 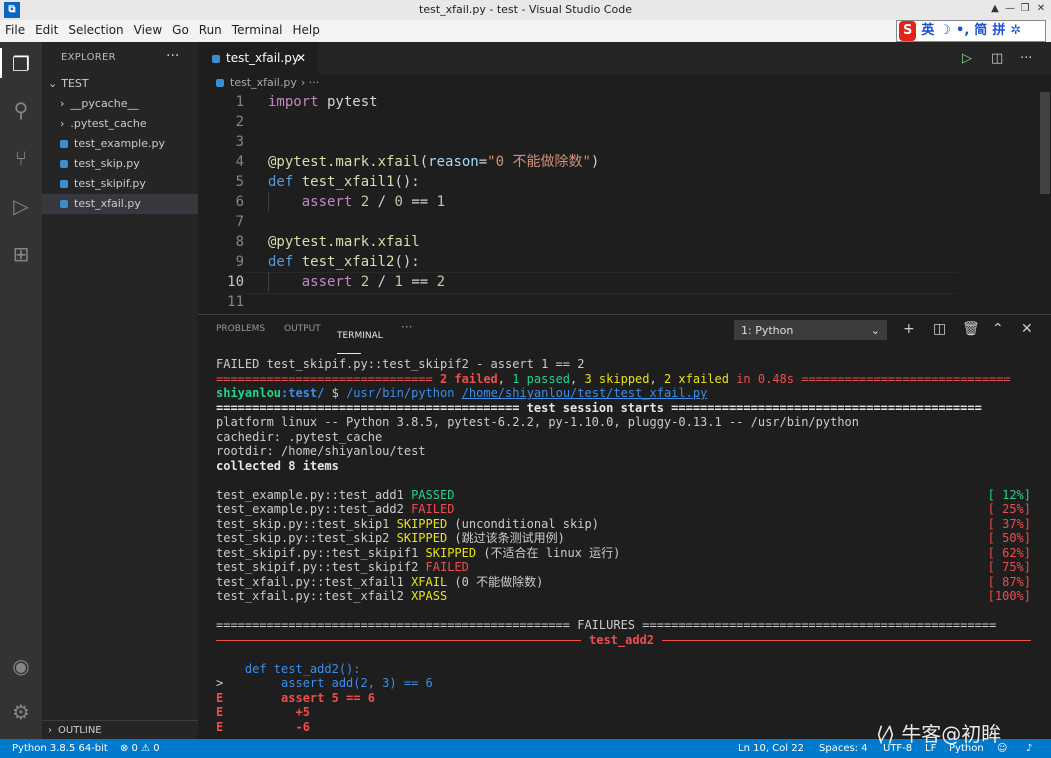 What do you see at coordinates (306, 28) in the screenshot?
I see `menu-help: Help` at bounding box center [306, 28].